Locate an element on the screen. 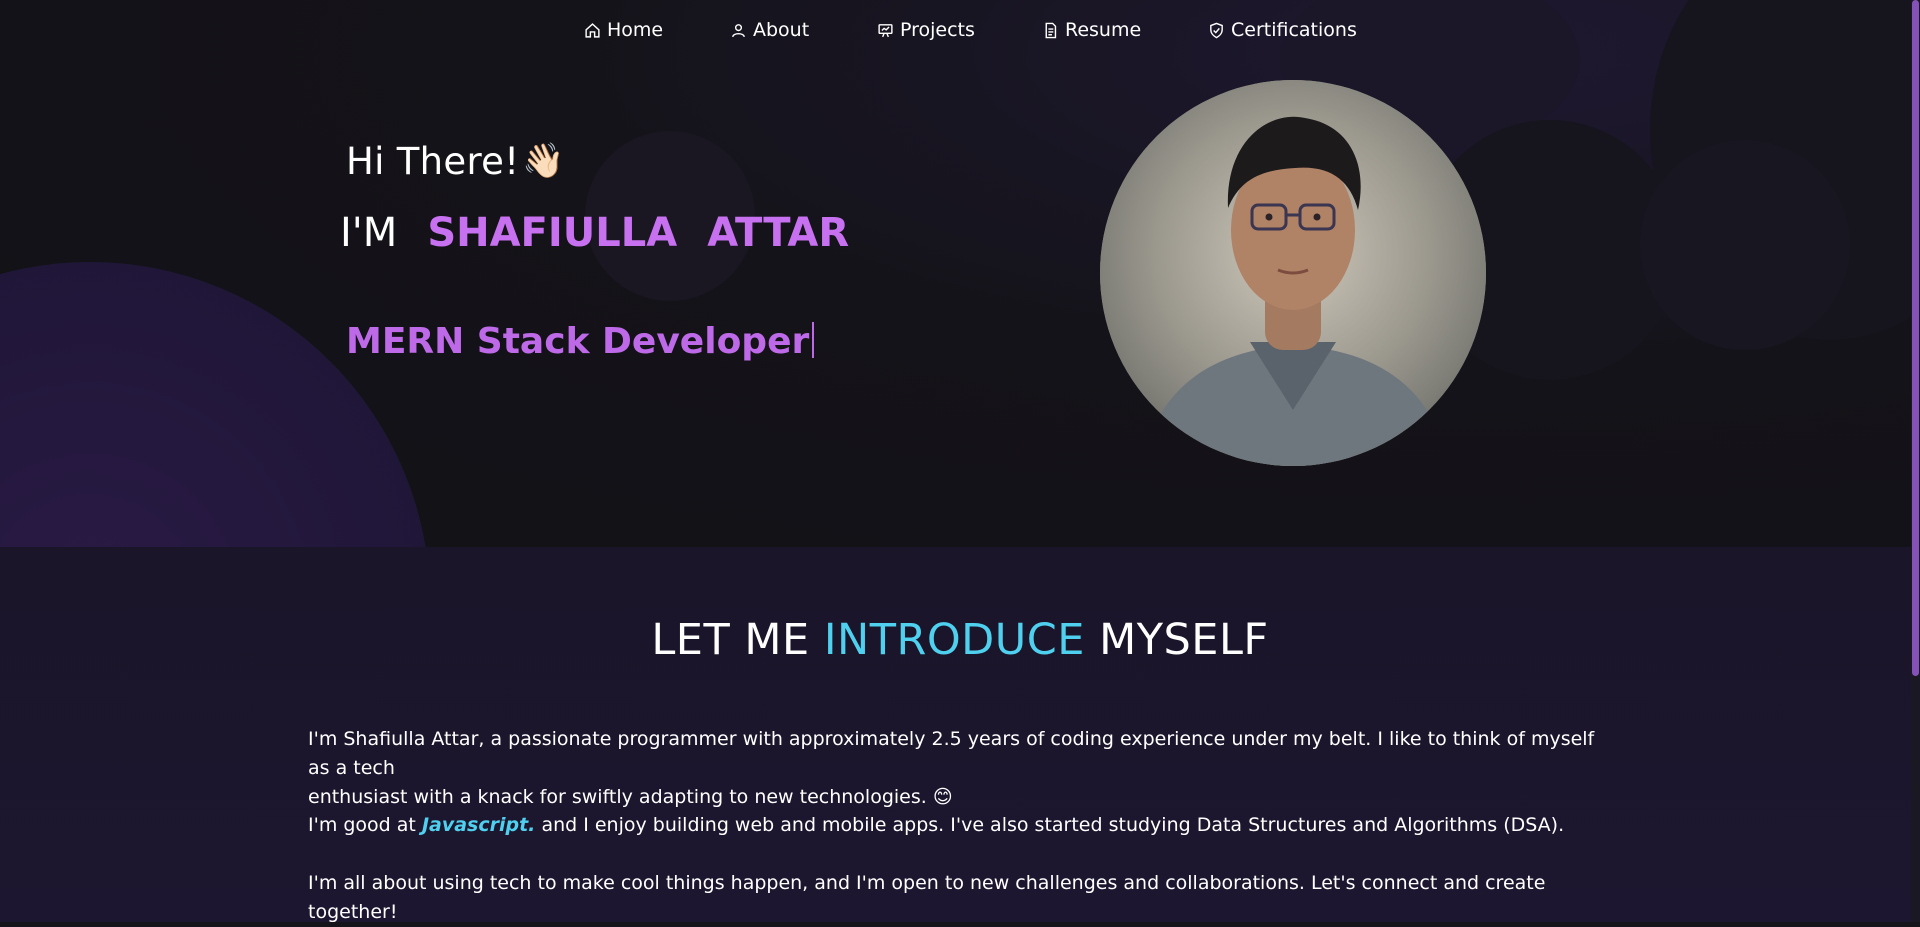 The image size is (1920, 927). nav-item-resume: Resume is located at coordinates (1091, 30).